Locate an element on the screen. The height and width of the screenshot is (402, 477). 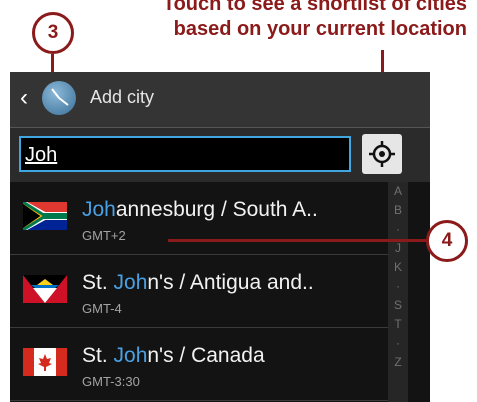
canada-flag-icon is located at coordinates (45, 362).